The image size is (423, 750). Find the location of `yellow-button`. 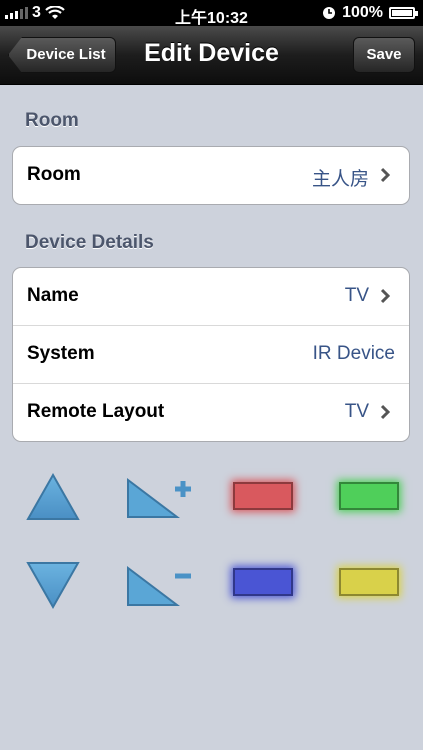

yellow-button is located at coordinates (369, 582).